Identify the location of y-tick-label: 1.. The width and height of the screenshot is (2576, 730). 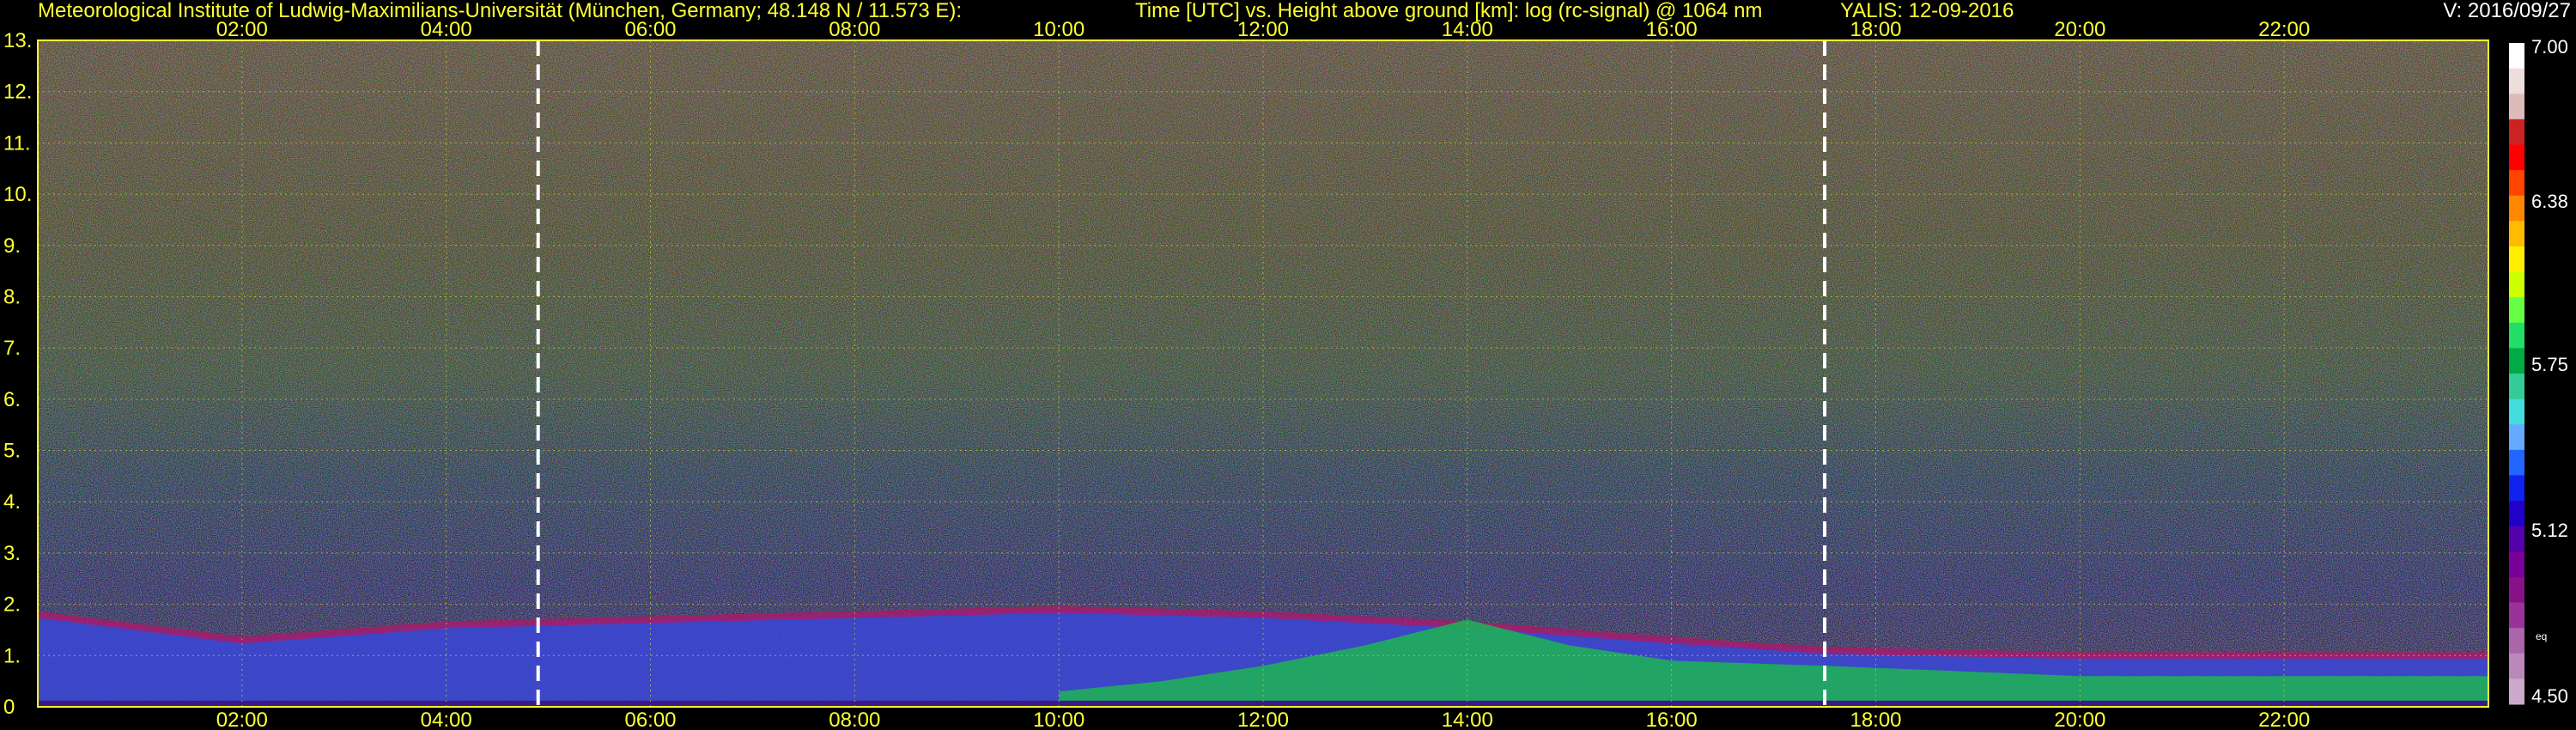
(12, 655).